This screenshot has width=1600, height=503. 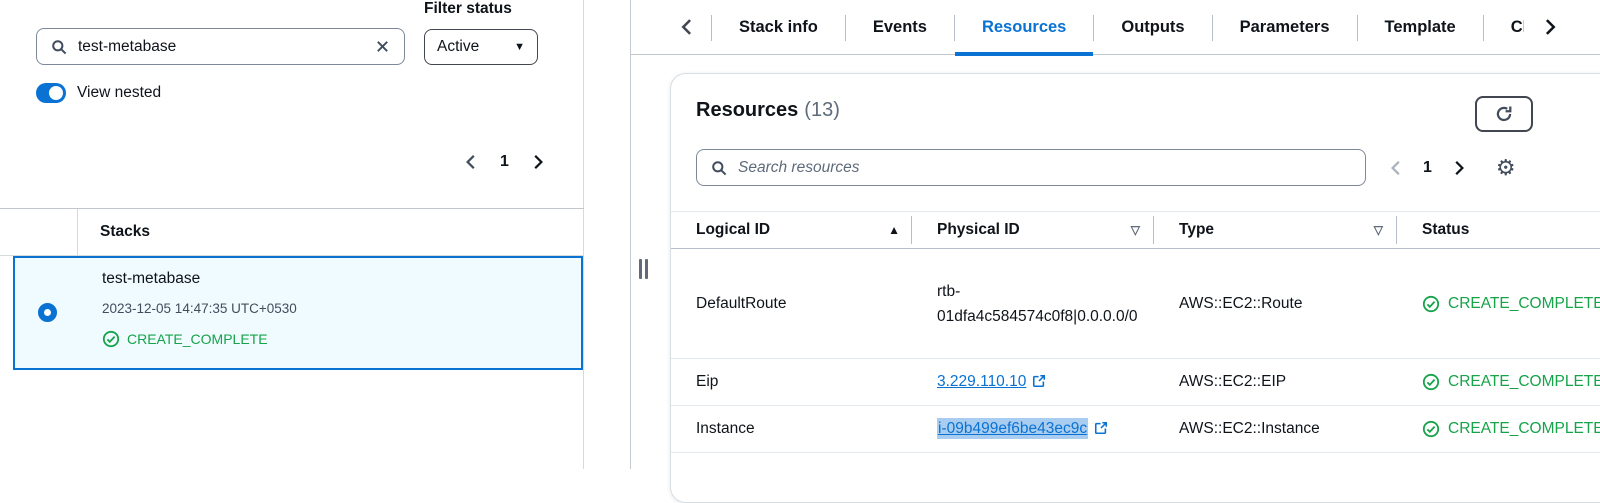 I want to click on stack-timestamp: 2023-12-05 14:47:35 UTC+0530, so click(x=199, y=308).